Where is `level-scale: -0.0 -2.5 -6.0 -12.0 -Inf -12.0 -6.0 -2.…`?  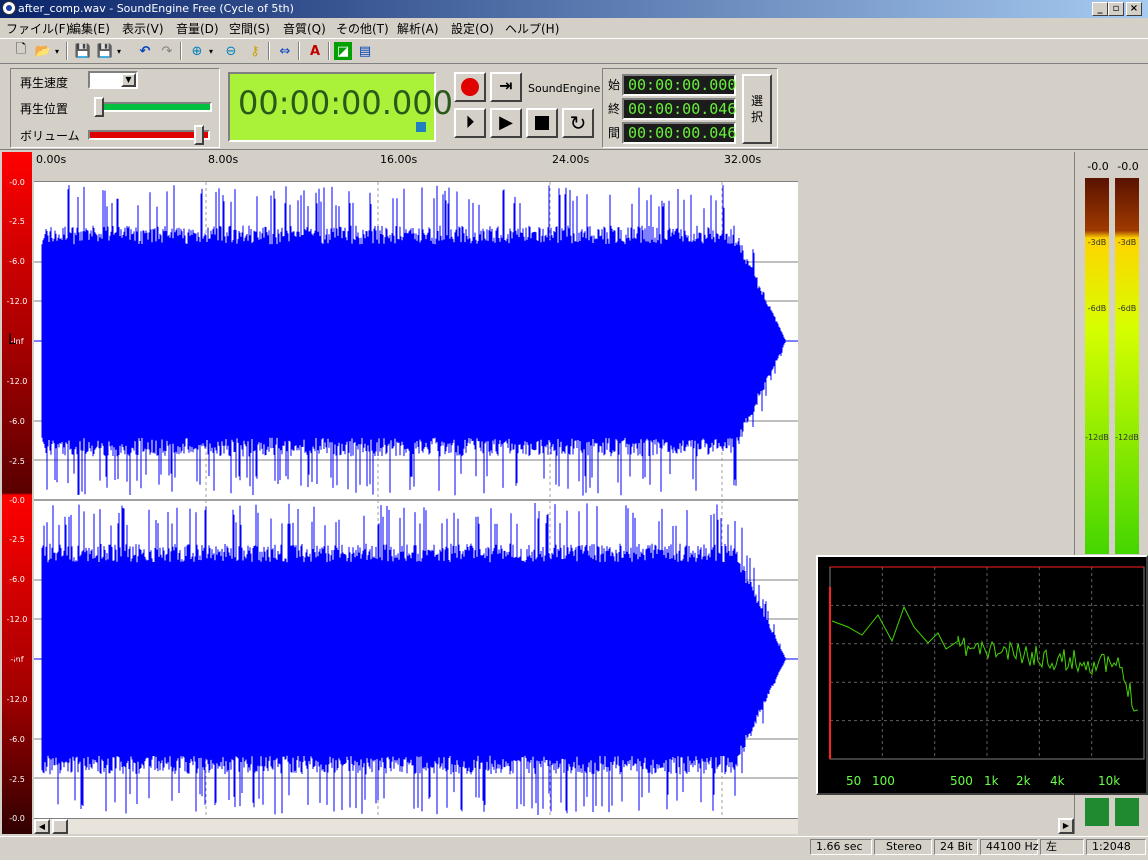 level-scale: -0.0 -2.5 -6.0 -12.0 -Inf -12.0 -6.0 -2.… is located at coordinates (17, 493).